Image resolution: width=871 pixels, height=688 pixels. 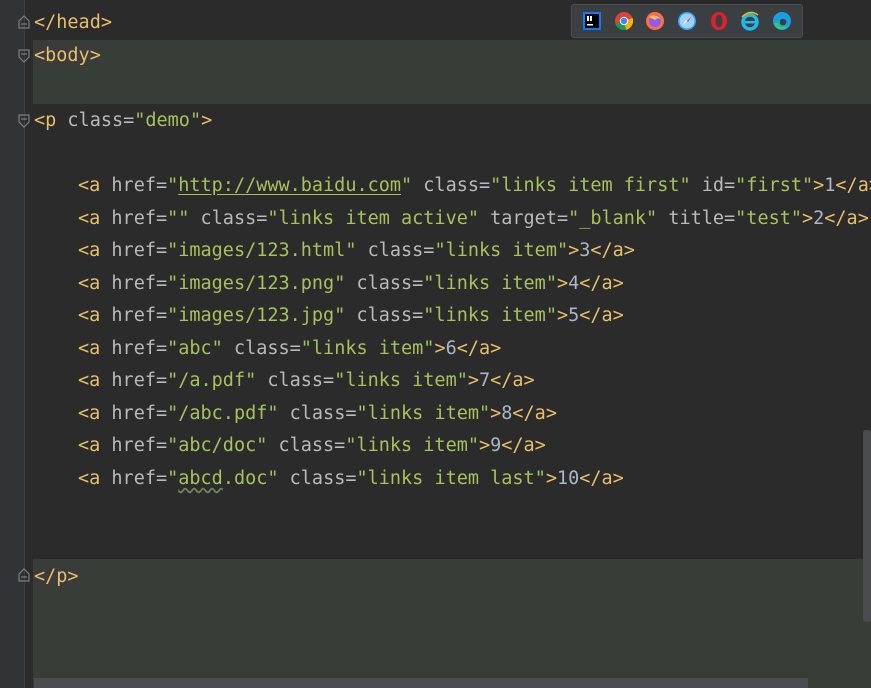 What do you see at coordinates (256, 315) in the screenshot?
I see `href-value: images/123.jpg` at bounding box center [256, 315].